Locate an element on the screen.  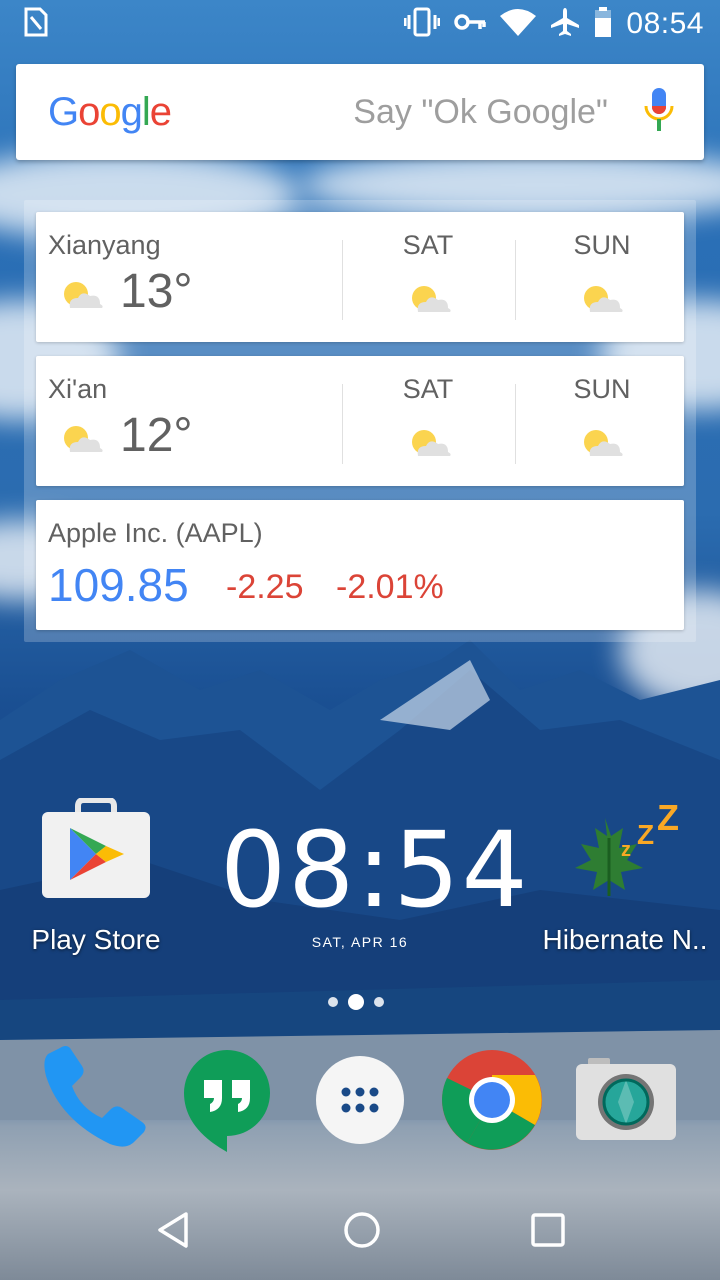
clock-date: SAT, APR 16 is located at coordinates (360, 942).